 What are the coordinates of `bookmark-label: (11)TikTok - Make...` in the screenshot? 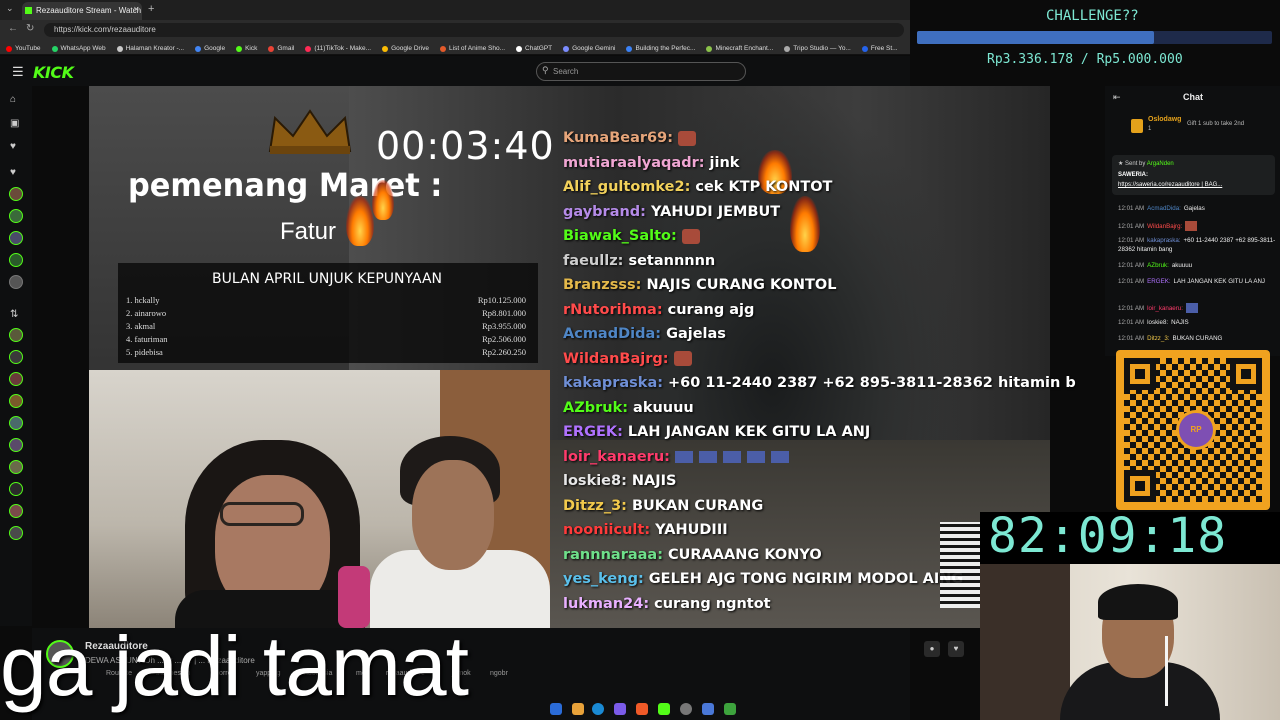 It's located at (343, 48).